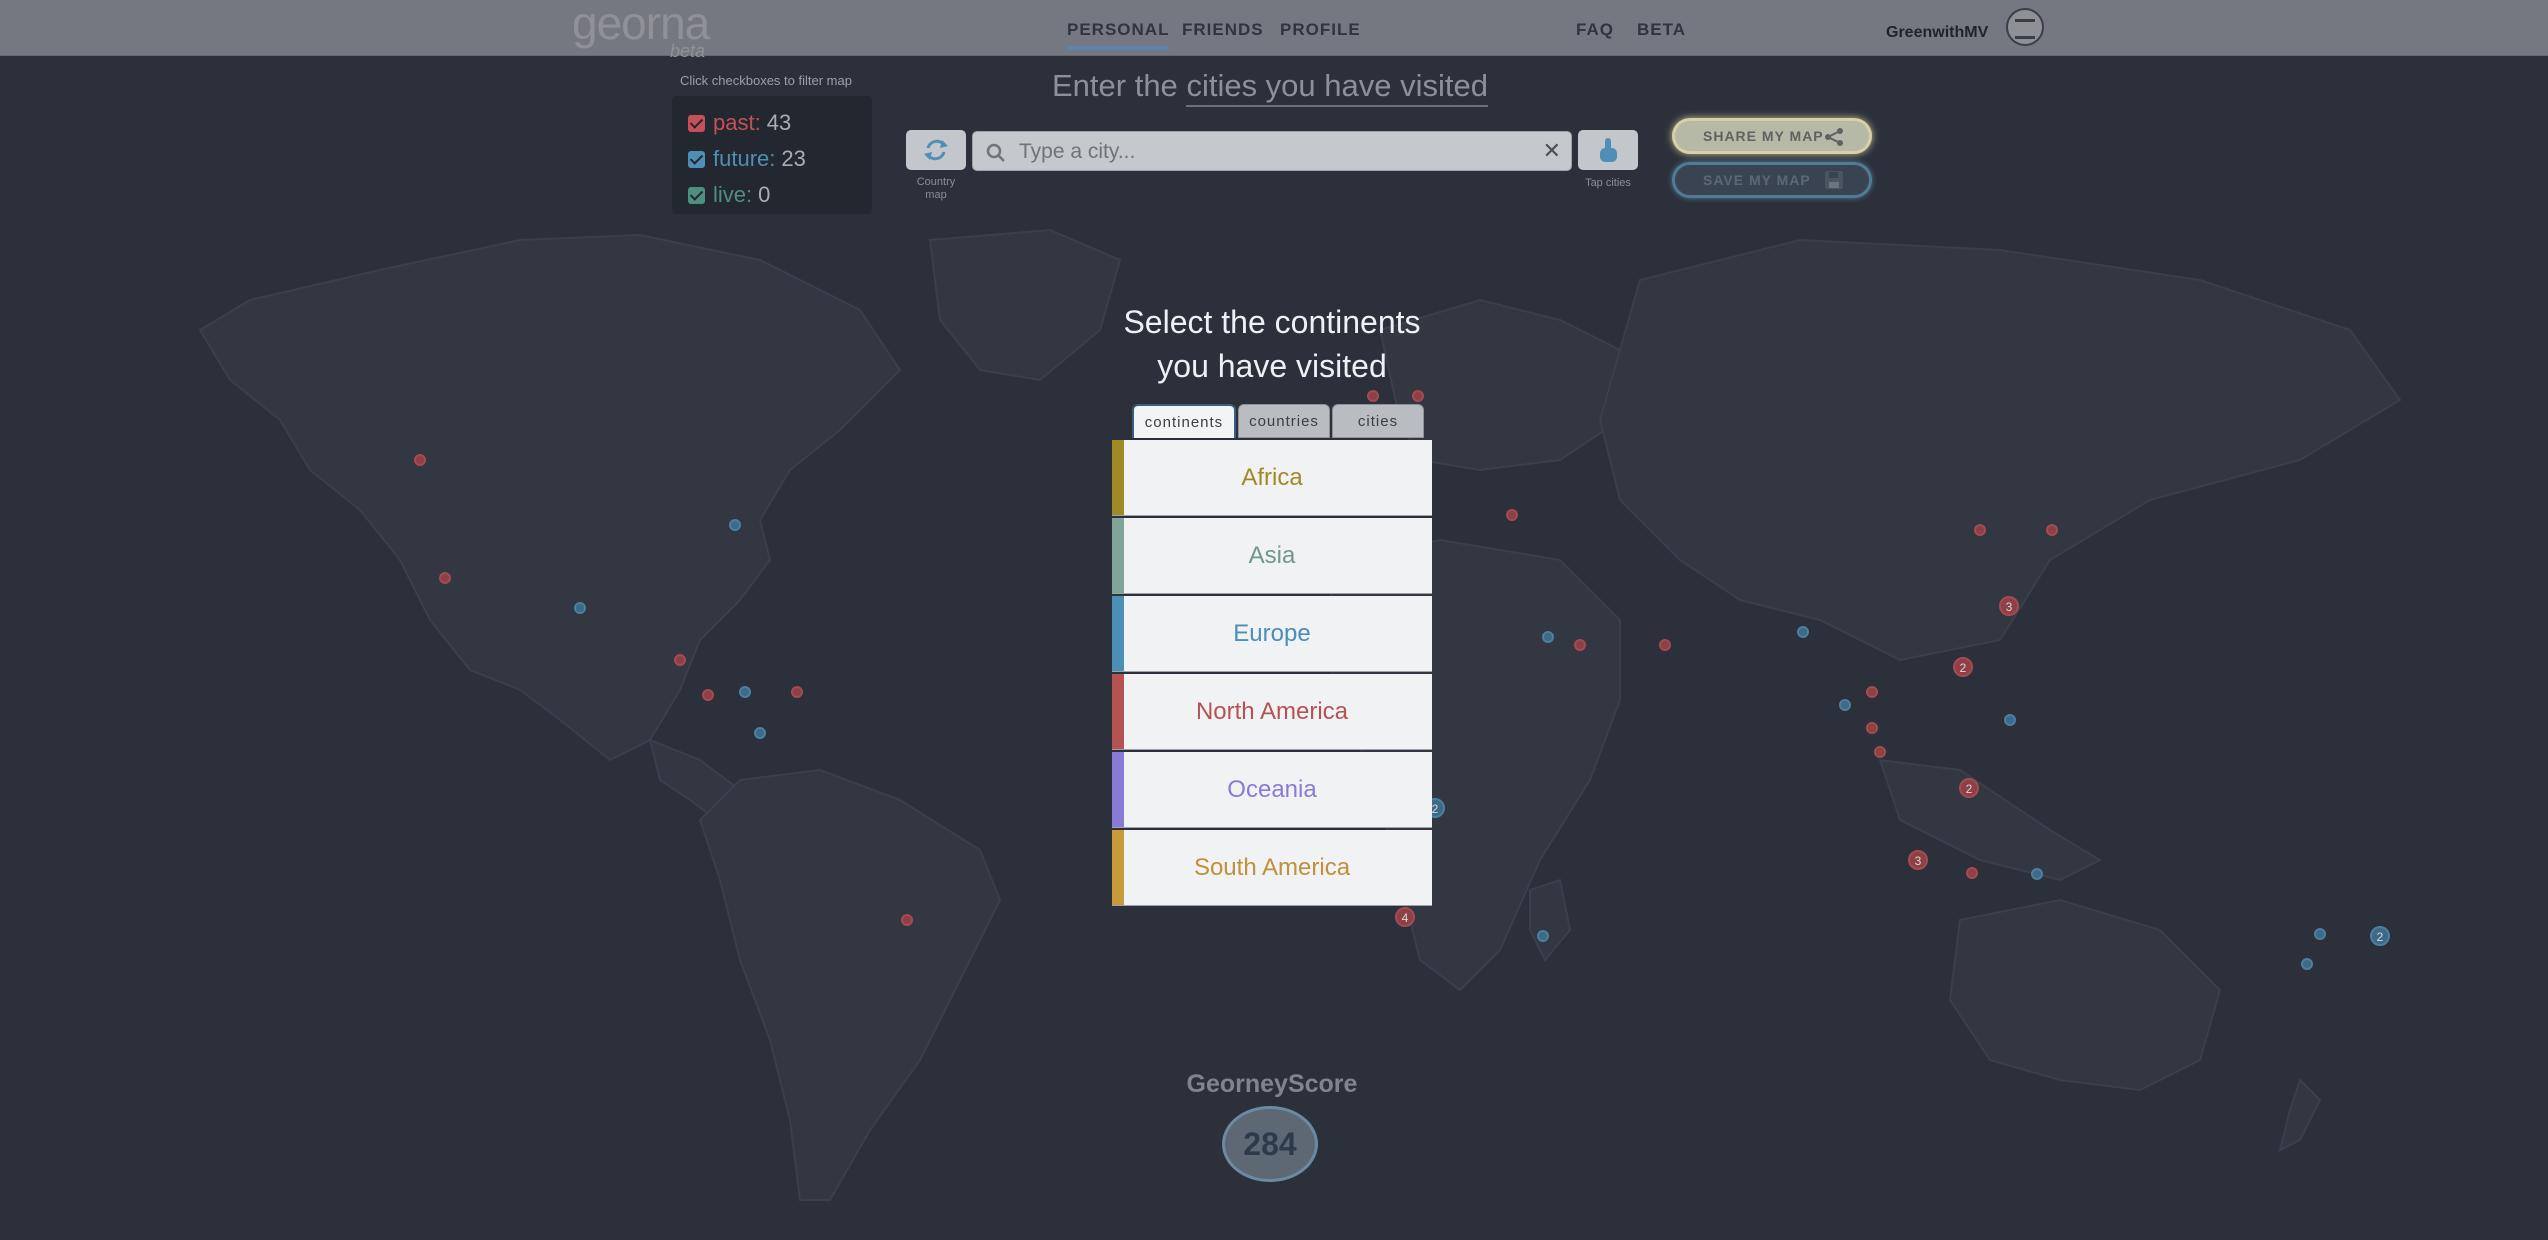  I want to click on continent-label: South America, so click(1272, 867).